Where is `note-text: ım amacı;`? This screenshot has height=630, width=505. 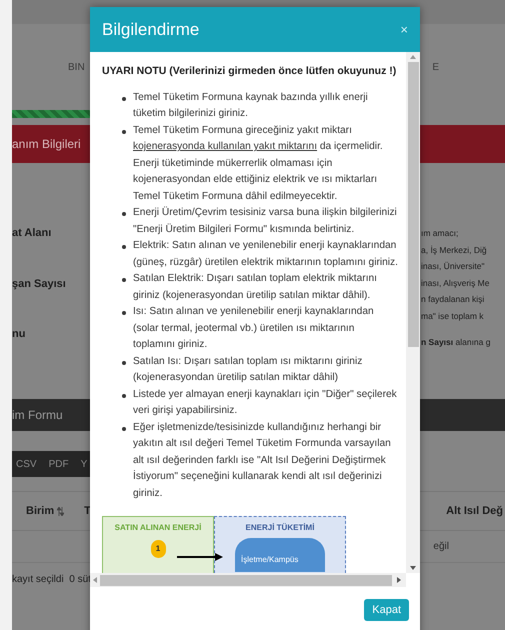 note-text: ım amacı; is located at coordinates (440, 233).